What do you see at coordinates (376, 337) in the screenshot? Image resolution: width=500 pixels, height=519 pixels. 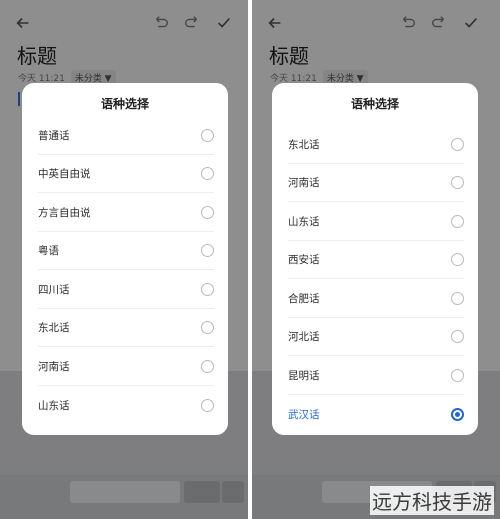 I see `language-option: 河北话` at bounding box center [376, 337].